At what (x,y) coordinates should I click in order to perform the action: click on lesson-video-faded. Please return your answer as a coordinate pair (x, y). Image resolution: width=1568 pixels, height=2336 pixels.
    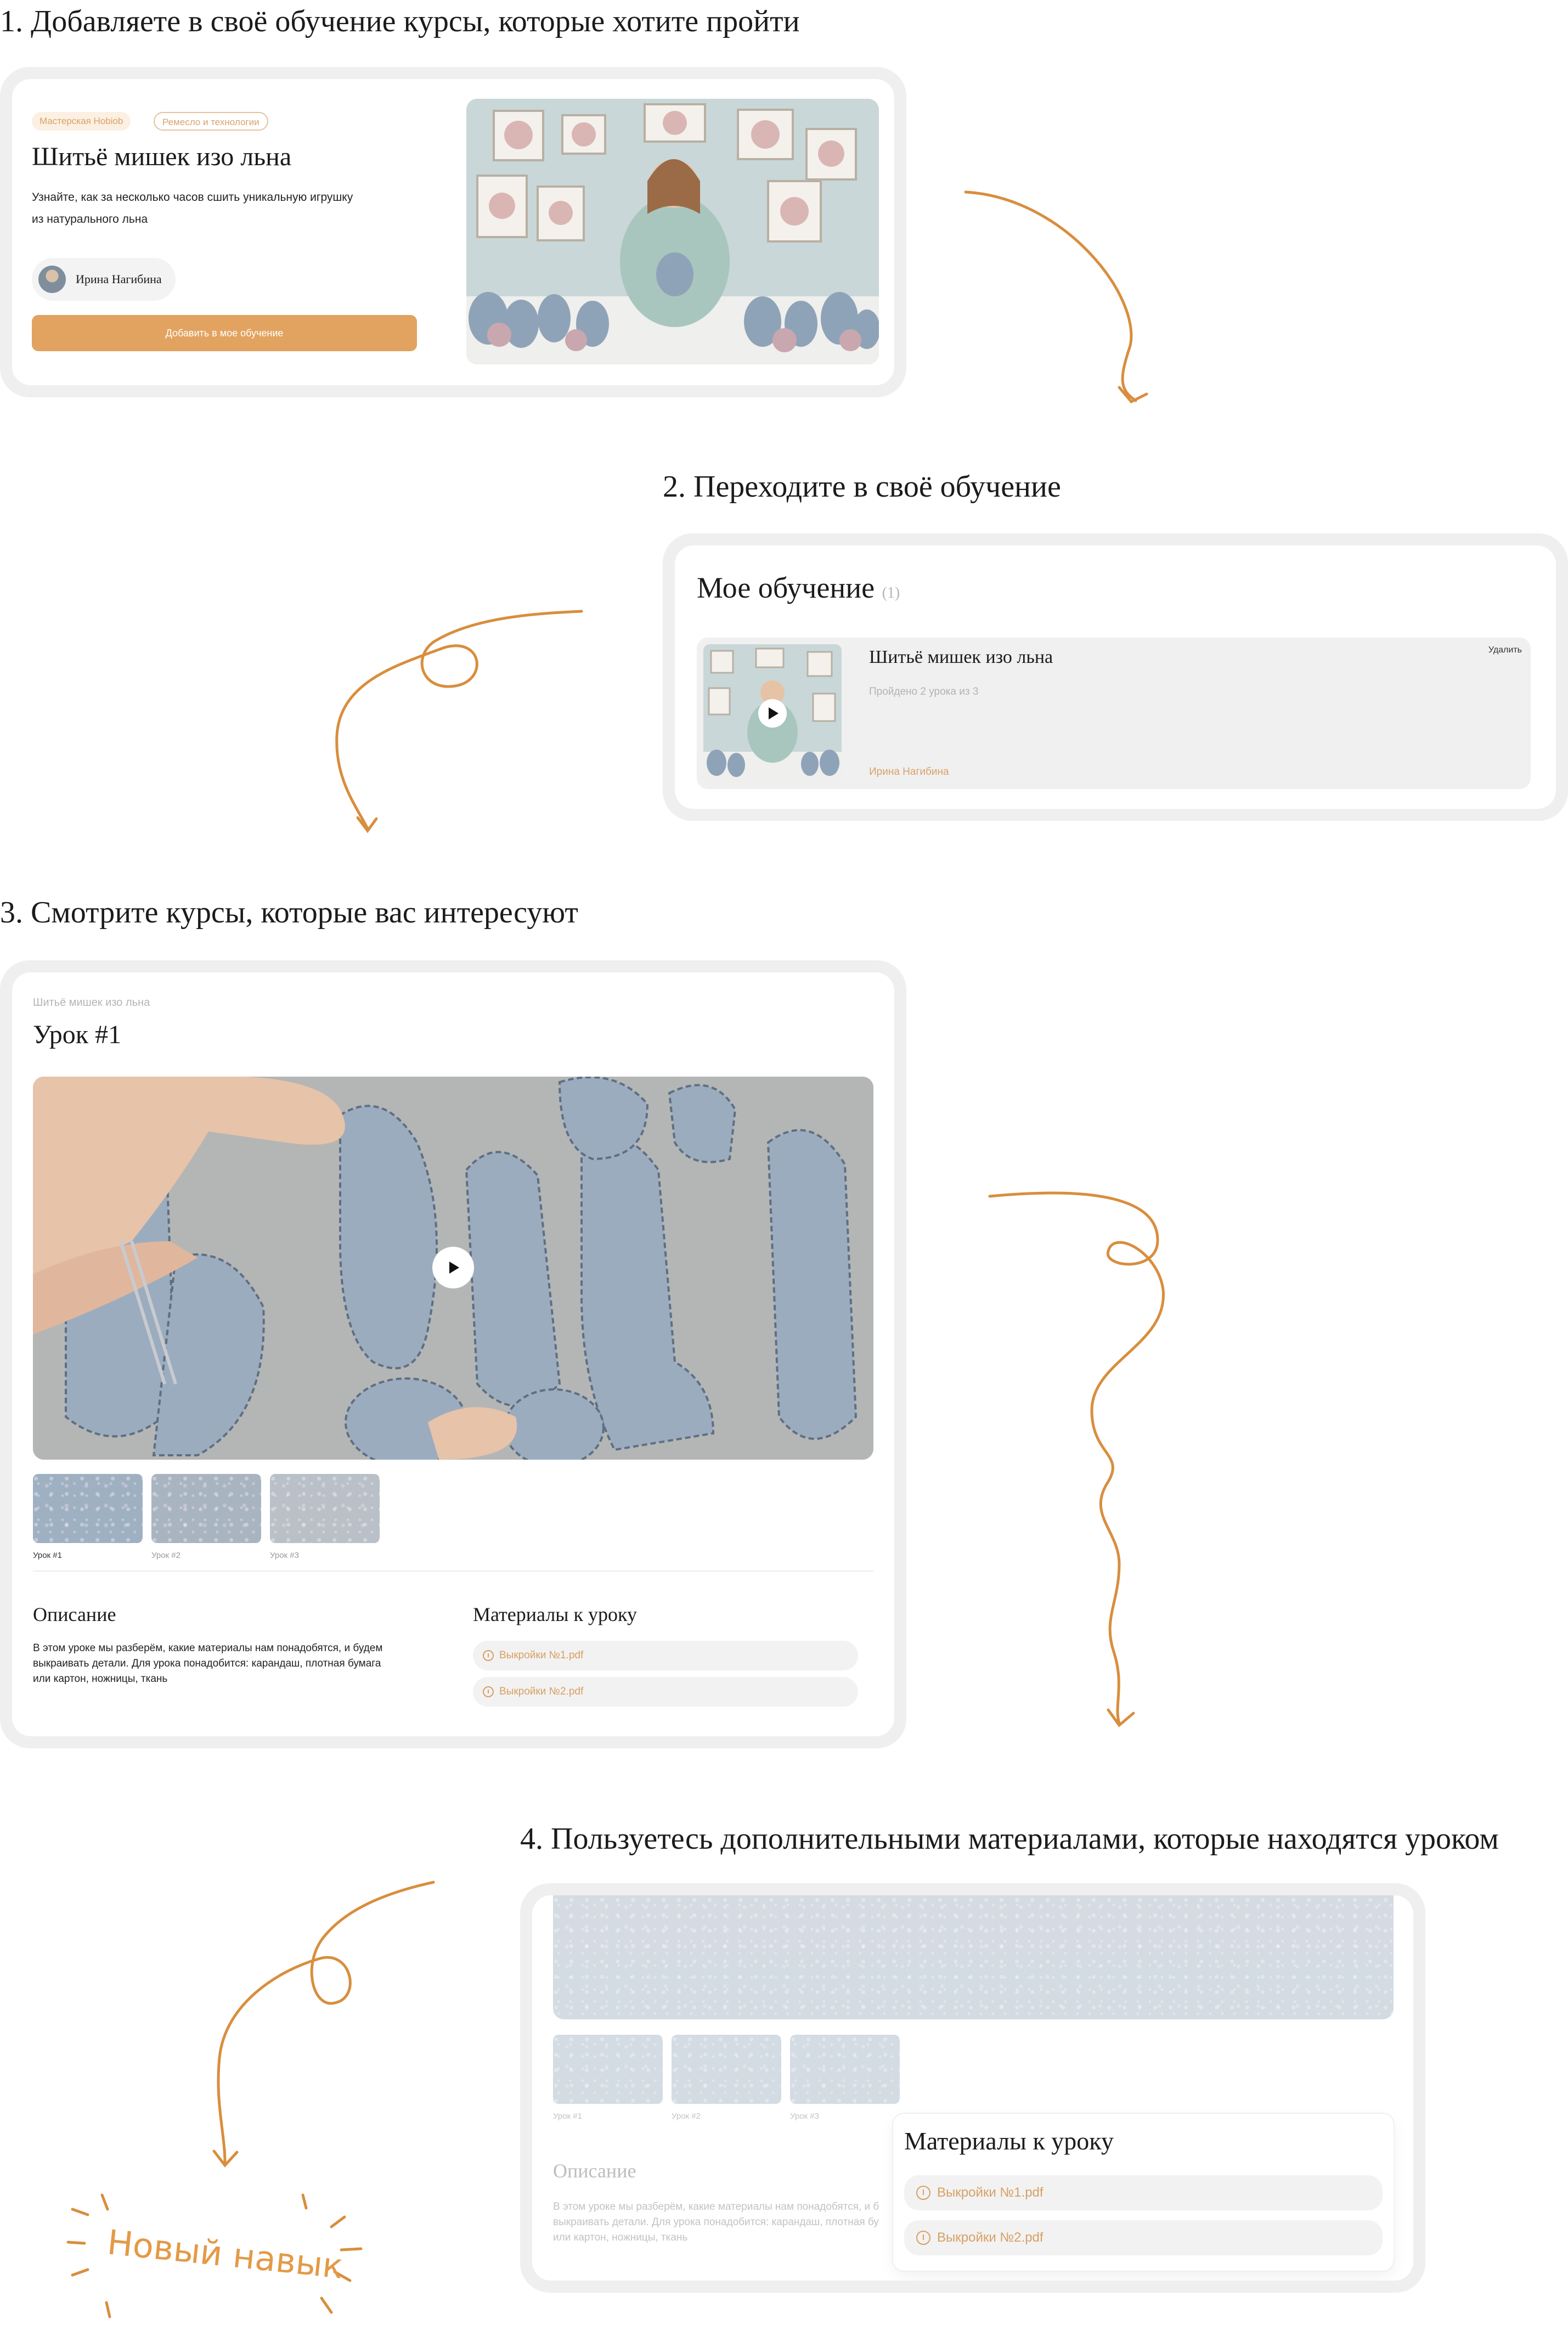
    Looking at the image, I should click on (973, 1957).